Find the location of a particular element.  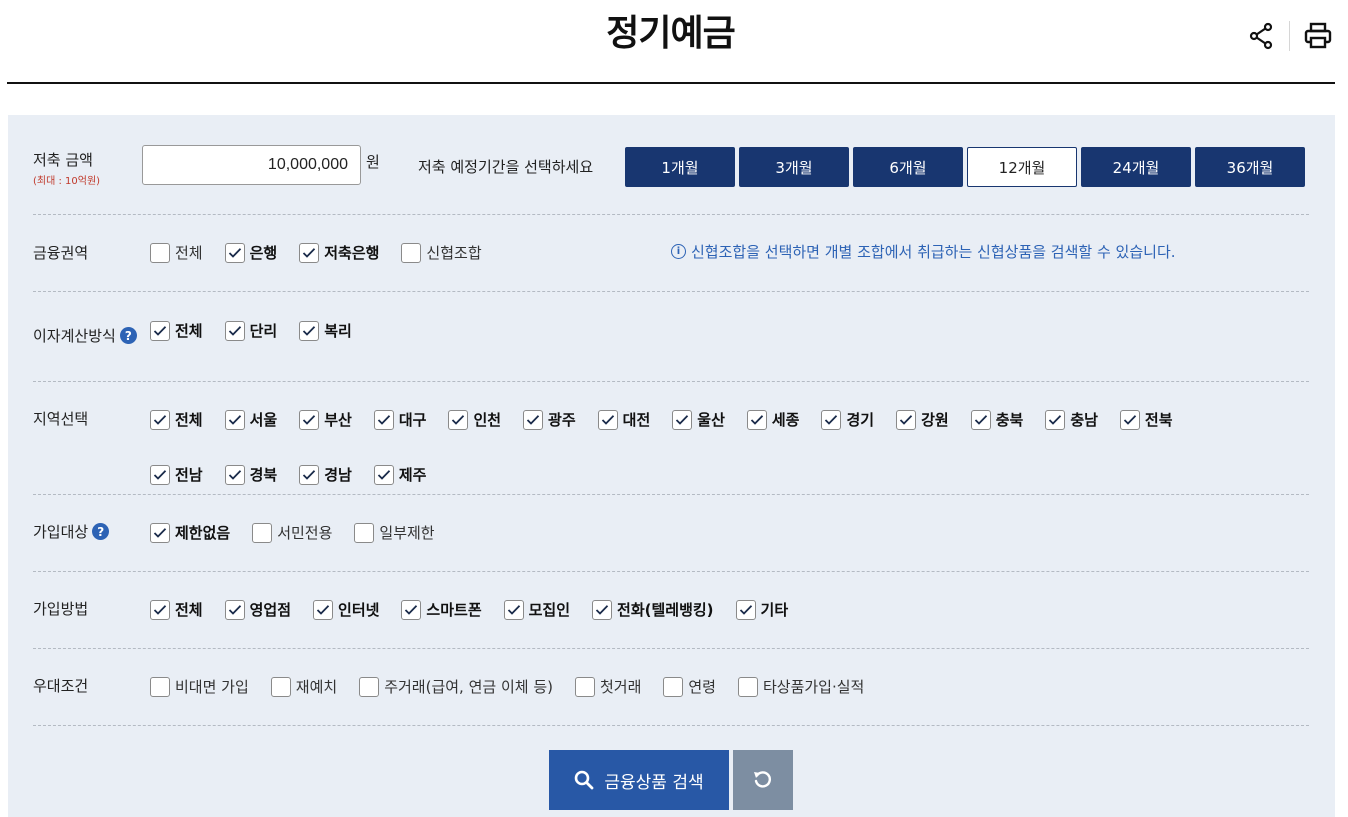

sector-option-credit-union: 신협조합 is located at coordinates (441, 252).